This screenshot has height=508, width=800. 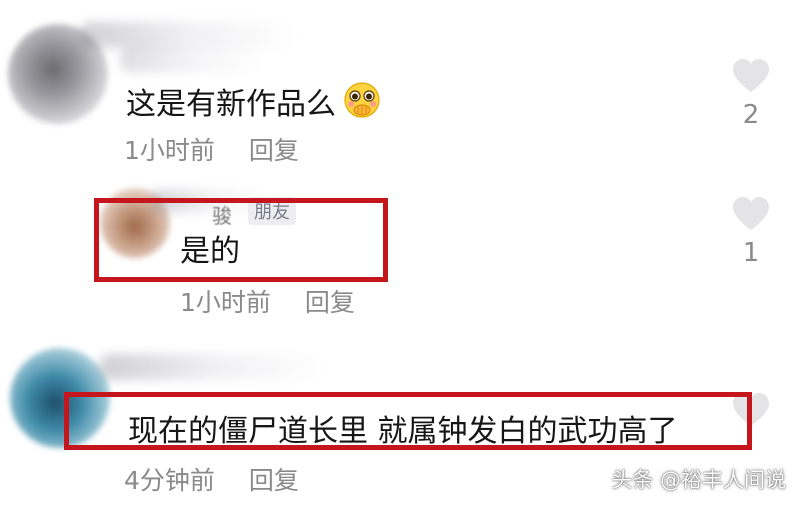 What do you see at coordinates (751, 253) in the screenshot?
I see `like-count: 1` at bounding box center [751, 253].